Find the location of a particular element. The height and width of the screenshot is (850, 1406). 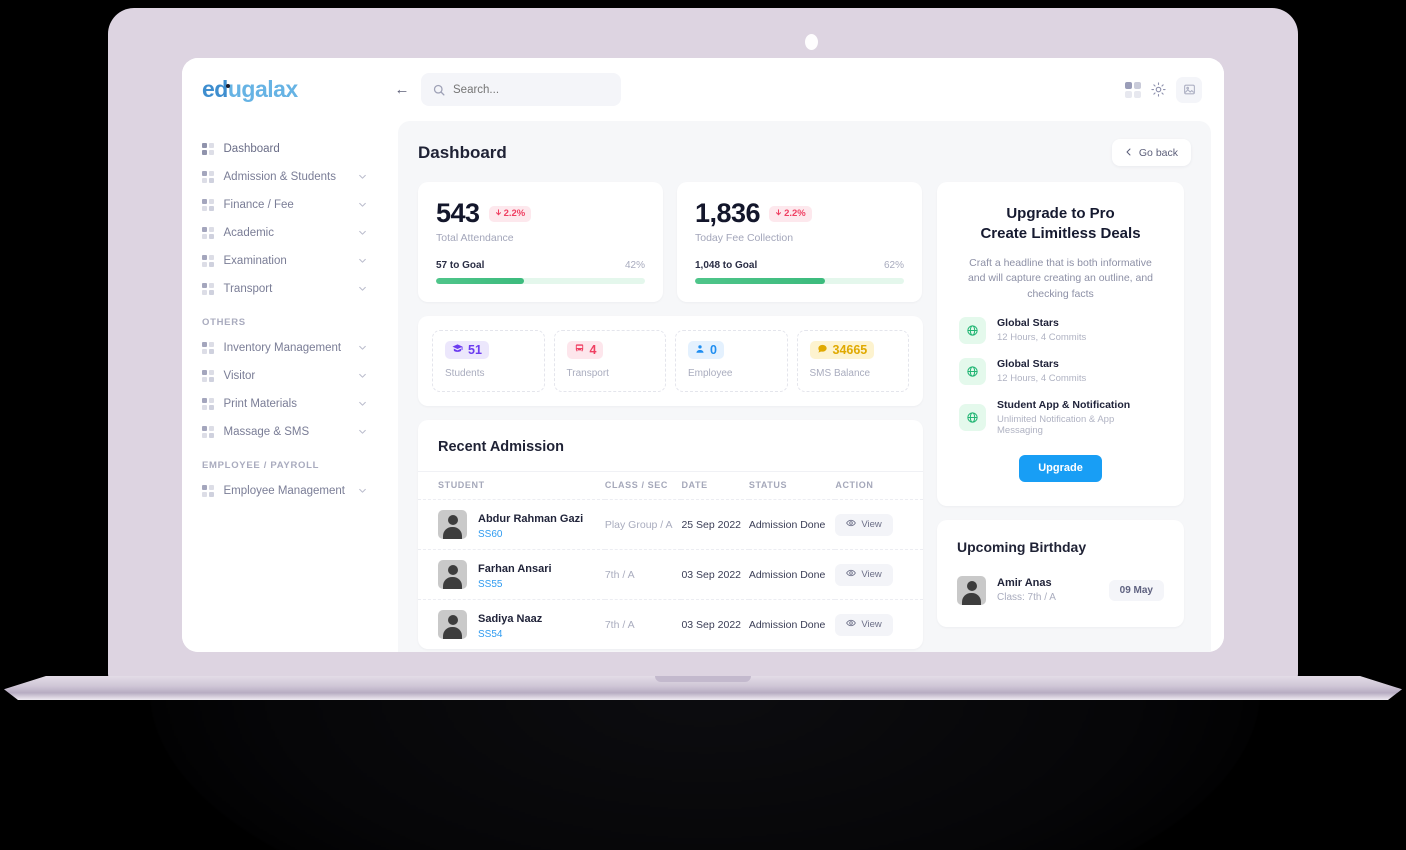

action-cell: View is located at coordinates (879, 624).